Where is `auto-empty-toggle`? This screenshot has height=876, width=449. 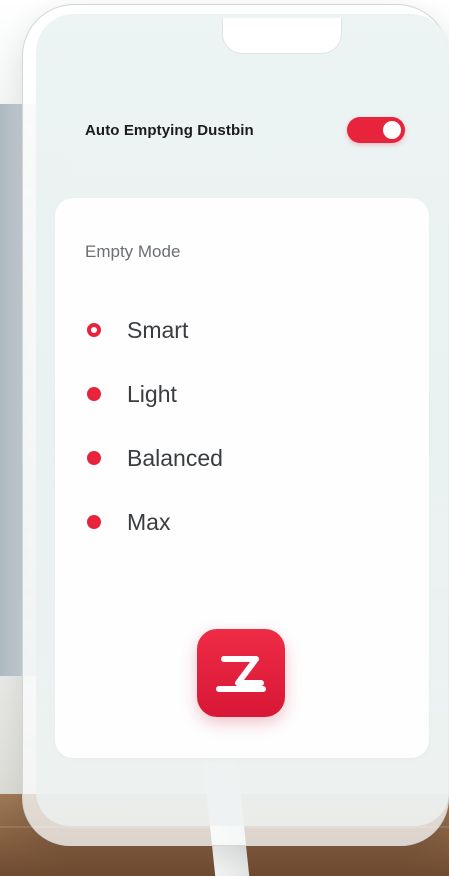 auto-empty-toggle is located at coordinates (376, 130).